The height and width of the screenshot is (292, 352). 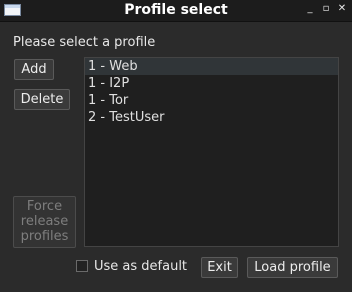 What do you see at coordinates (211, 83) in the screenshot?
I see `profile-item: 1 - I2P` at bounding box center [211, 83].